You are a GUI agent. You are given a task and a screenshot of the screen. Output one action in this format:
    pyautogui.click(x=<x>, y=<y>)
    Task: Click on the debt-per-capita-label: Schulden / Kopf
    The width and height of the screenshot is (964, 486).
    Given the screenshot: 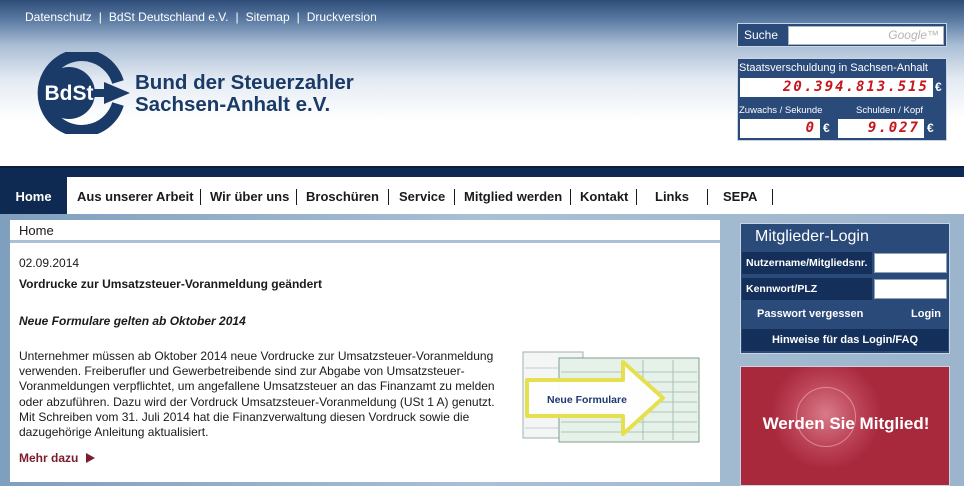 What is the action you would take?
    pyautogui.click(x=890, y=110)
    